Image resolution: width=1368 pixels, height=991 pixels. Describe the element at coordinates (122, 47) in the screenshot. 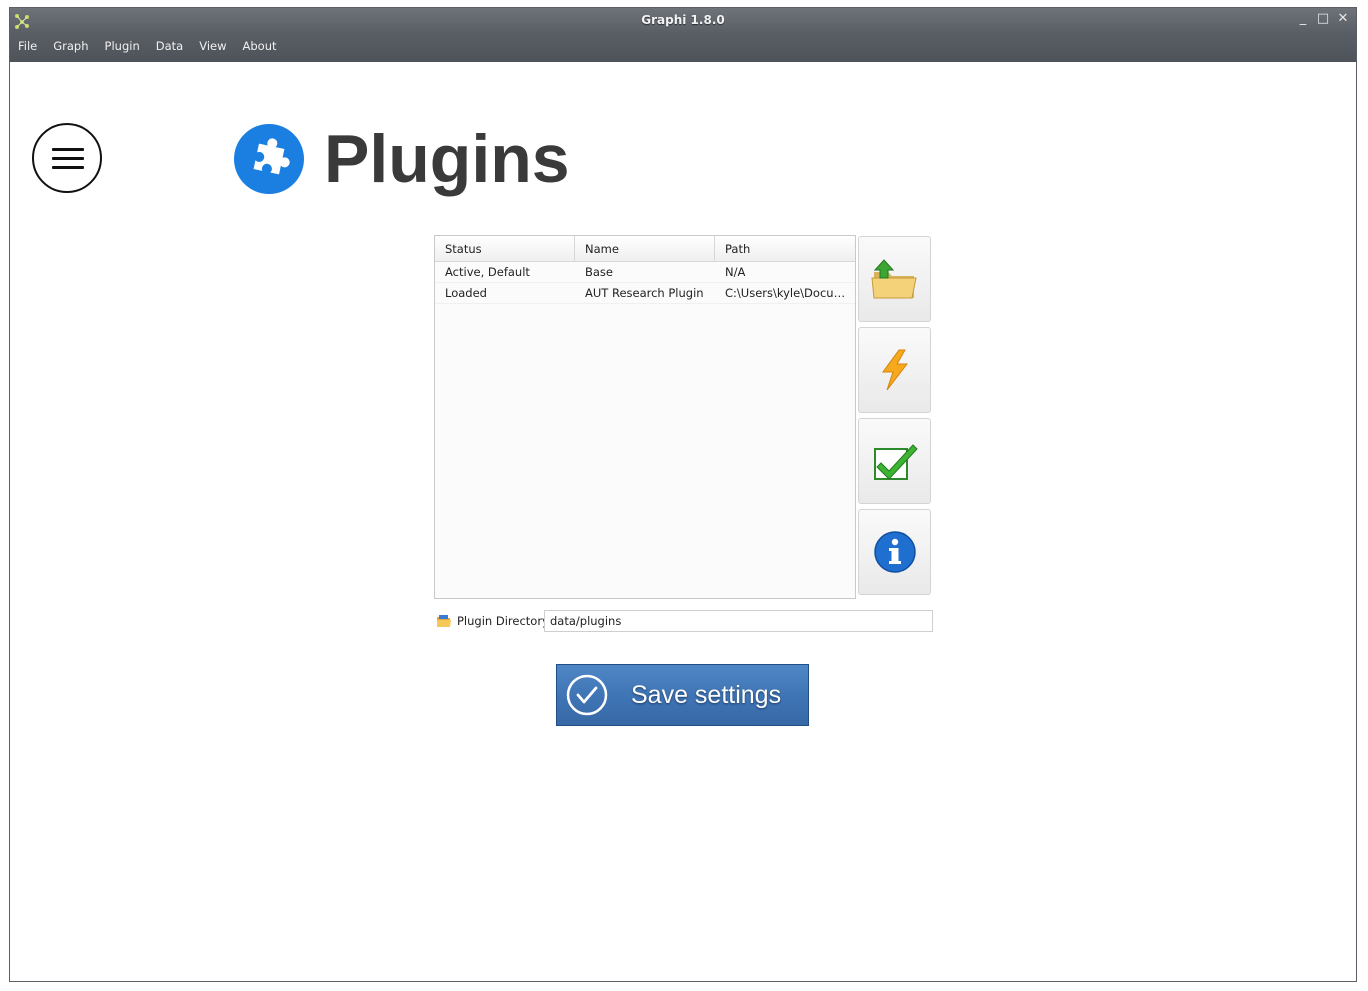

I see `menu-plugin: Plugin` at that location.